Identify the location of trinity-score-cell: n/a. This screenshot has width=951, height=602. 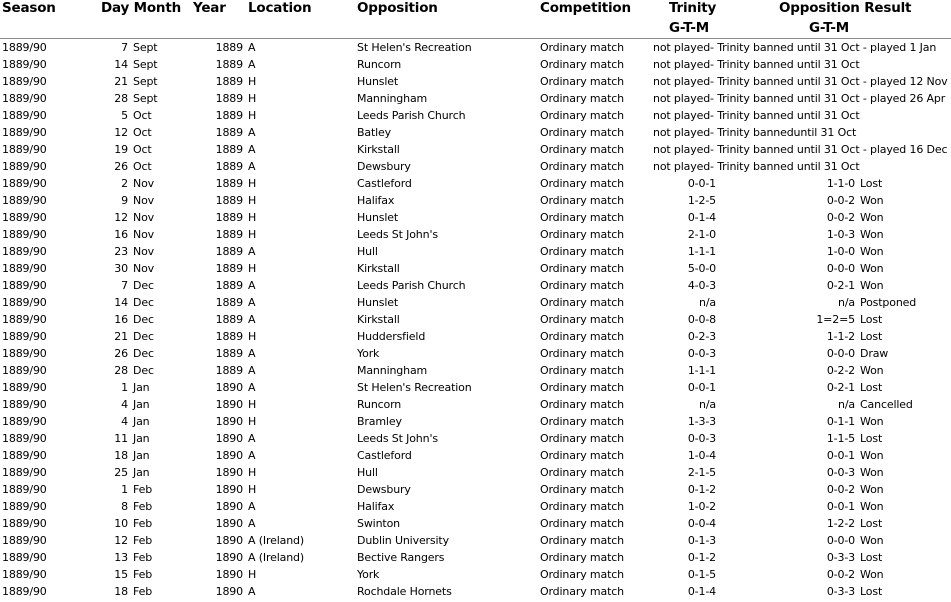
(707, 404).